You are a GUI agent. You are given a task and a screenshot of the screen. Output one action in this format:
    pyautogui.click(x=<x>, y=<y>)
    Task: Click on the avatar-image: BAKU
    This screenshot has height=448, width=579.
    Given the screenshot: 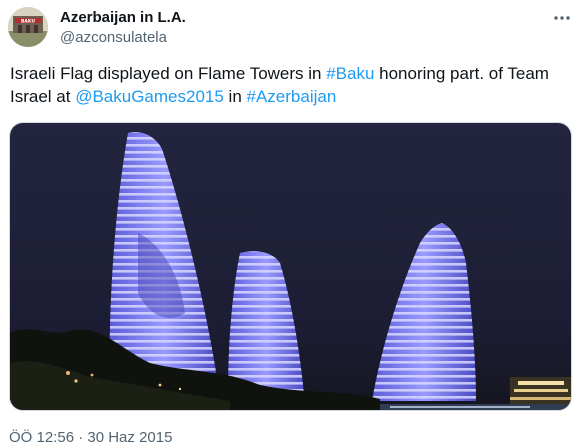 What is the action you would take?
    pyautogui.click(x=28, y=27)
    